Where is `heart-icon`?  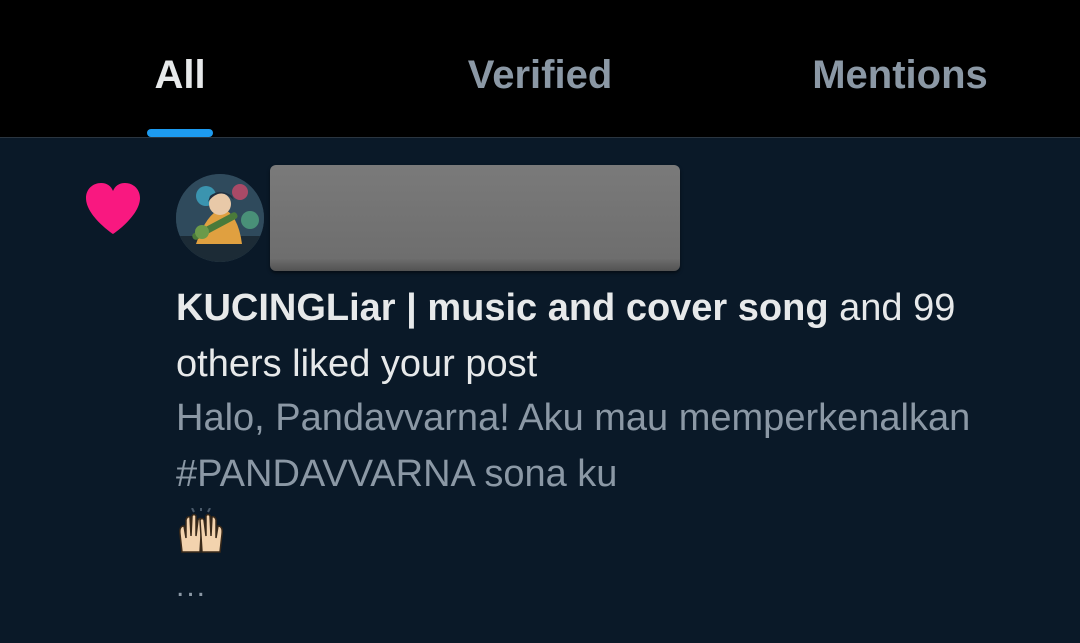
heart-icon is located at coordinates (113, 208).